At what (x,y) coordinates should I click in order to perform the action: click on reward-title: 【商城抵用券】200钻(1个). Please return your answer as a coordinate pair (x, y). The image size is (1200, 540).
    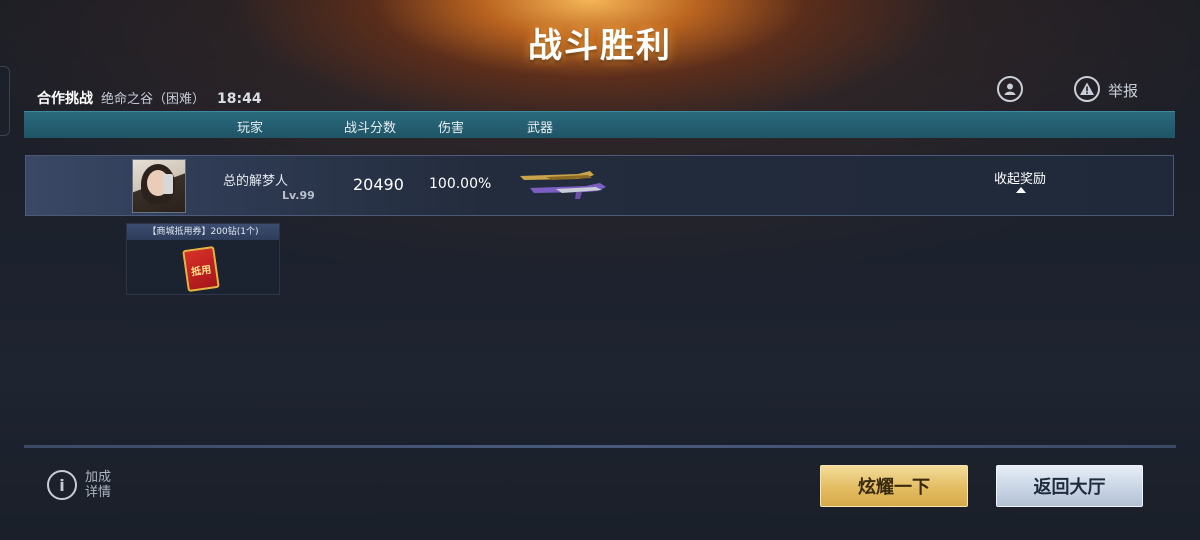
    Looking at the image, I should click on (203, 232).